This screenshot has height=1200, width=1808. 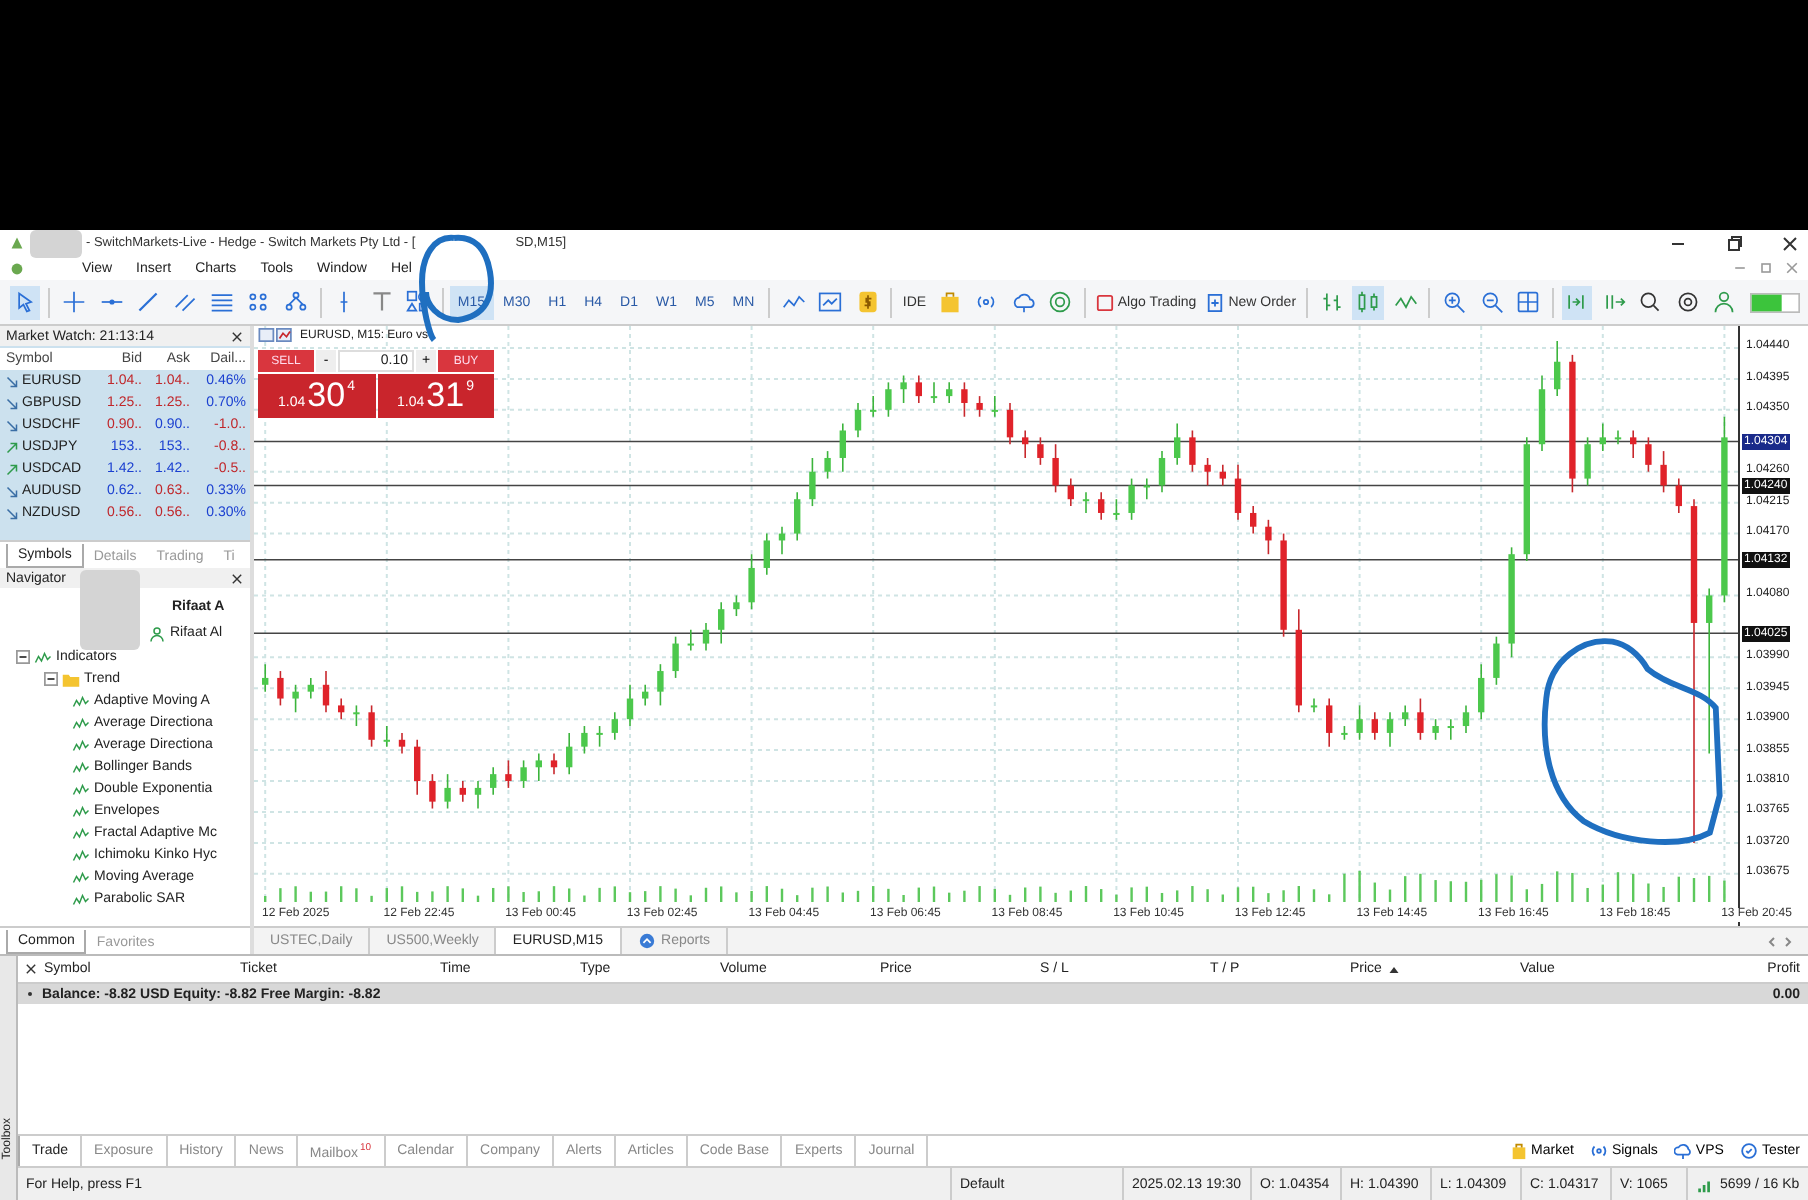 What do you see at coordinates (1774, 302) in the screenshot?
I see `connection-bar-icon` at bounding box center [1774, 302].